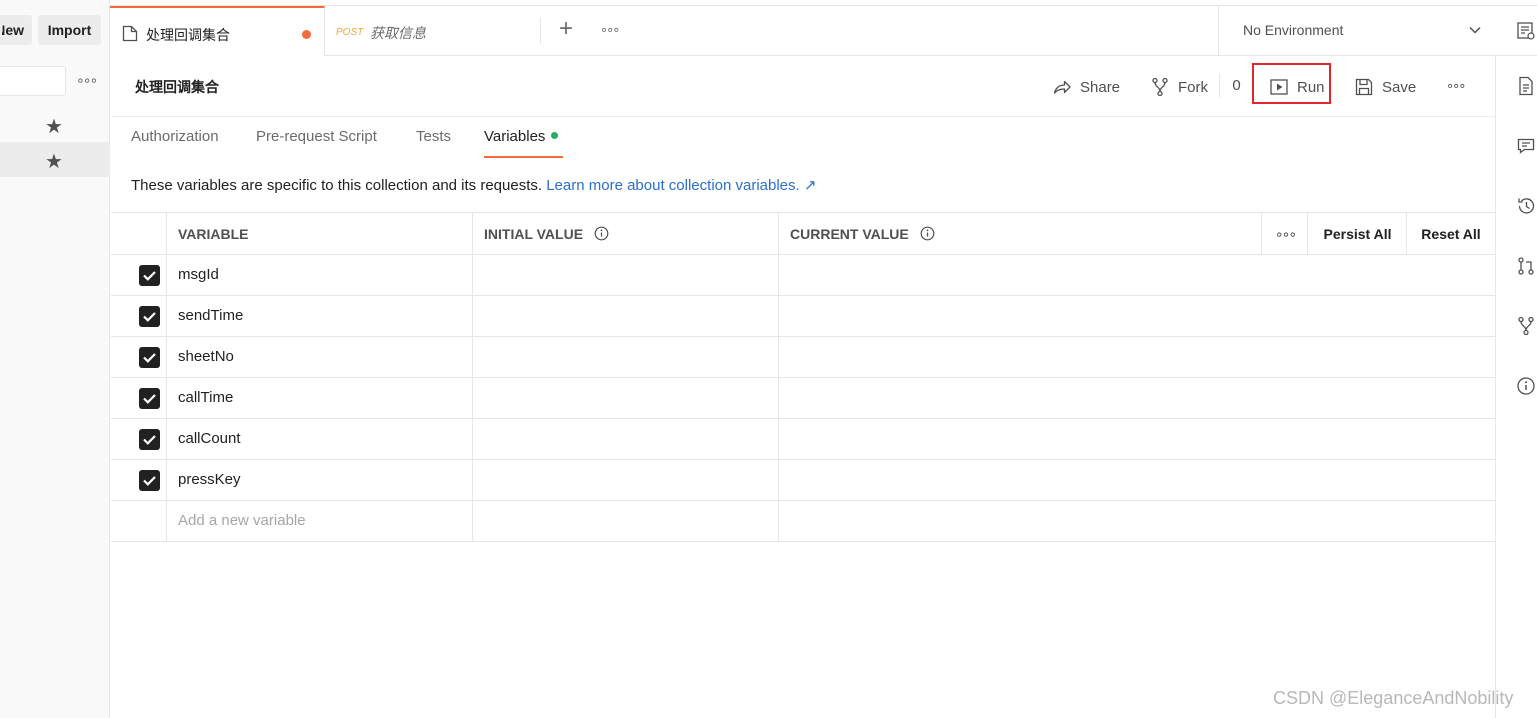 The image size is (1537, 718). What do you see at coordinates (130, 33) in the screenshot?
I see `document-icon` at bounding box center [130, 33].